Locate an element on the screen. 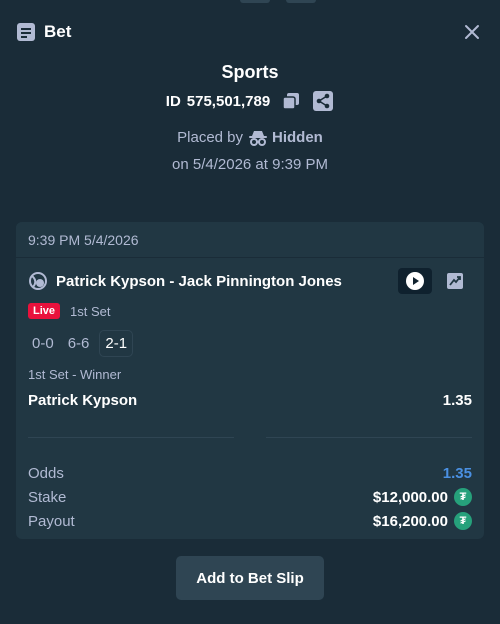  payout-row: Payout $16,200.00 ₮ is located at coordinates (250, 521).